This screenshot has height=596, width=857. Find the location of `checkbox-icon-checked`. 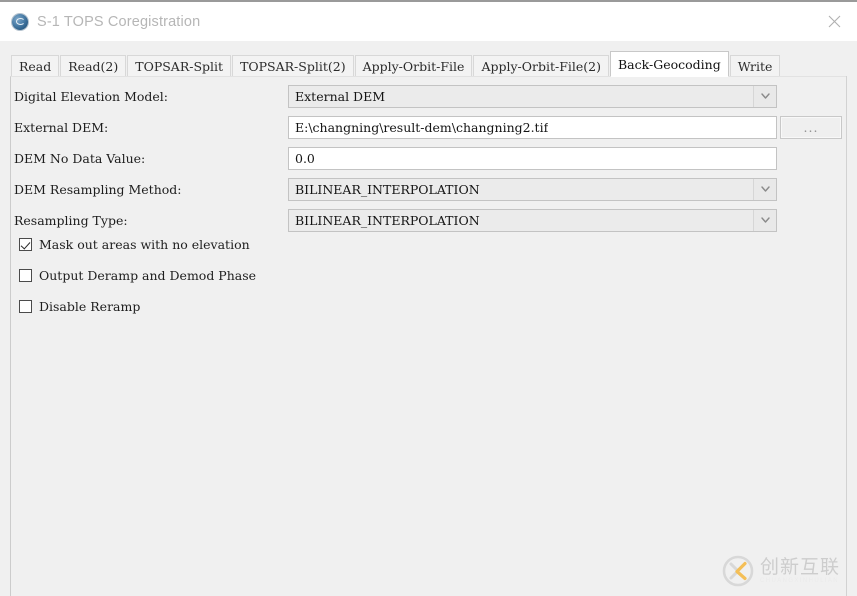

checkbox-icon-checked is located at coordinates (25, 244).